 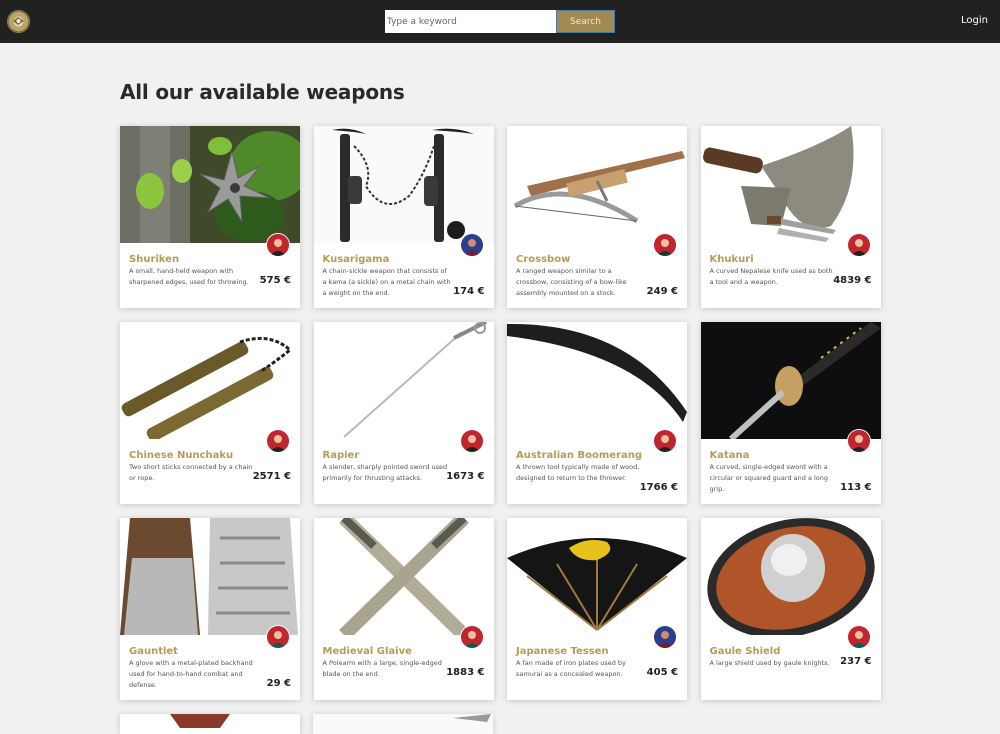 I want to click on weapon-name: Kusarigama, so click(x=356, y=259).